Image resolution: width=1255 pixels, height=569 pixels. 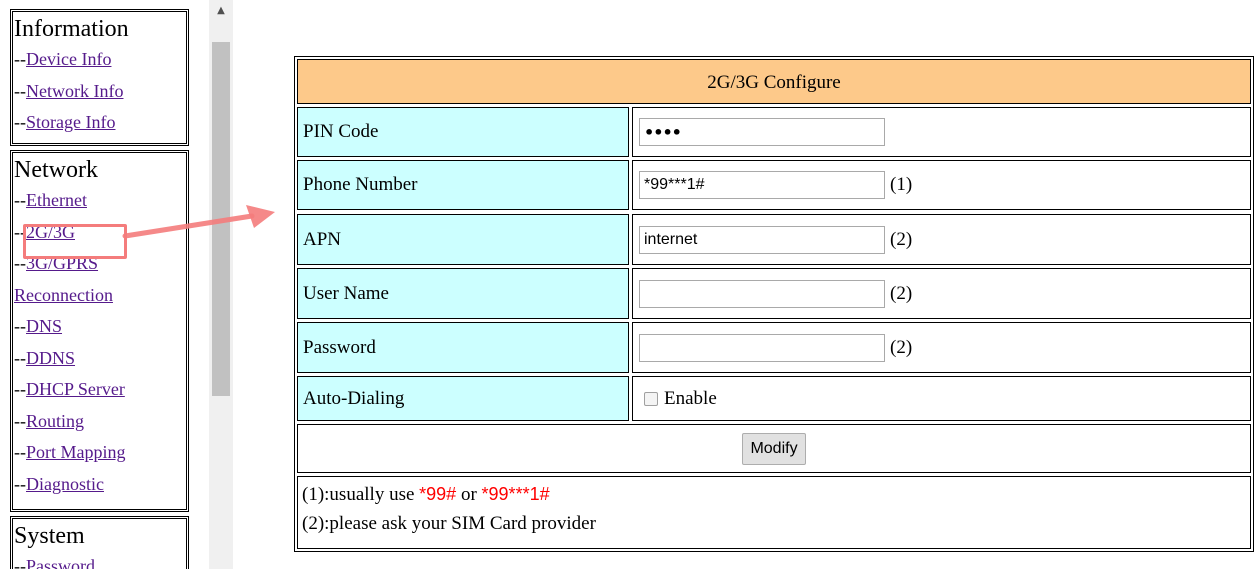 What do you see at coordinates (651, 398) in the screenshot?
I see `enable-checkbox` at bounding box center [651, 398].